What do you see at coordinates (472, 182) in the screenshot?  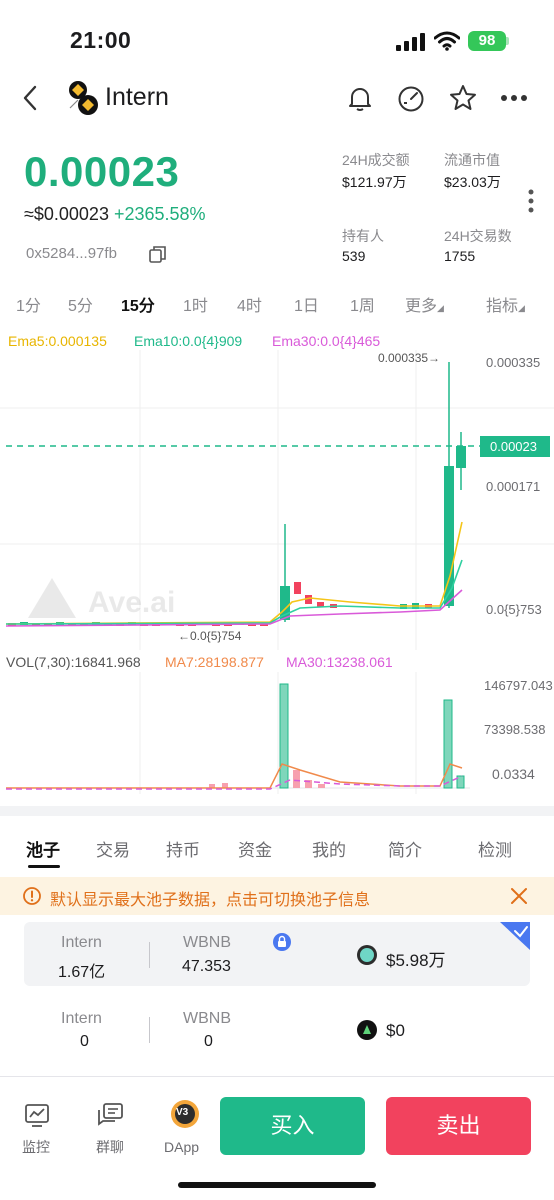 I see `mcap-value: $23.03万` at bounding box center [472, 182].